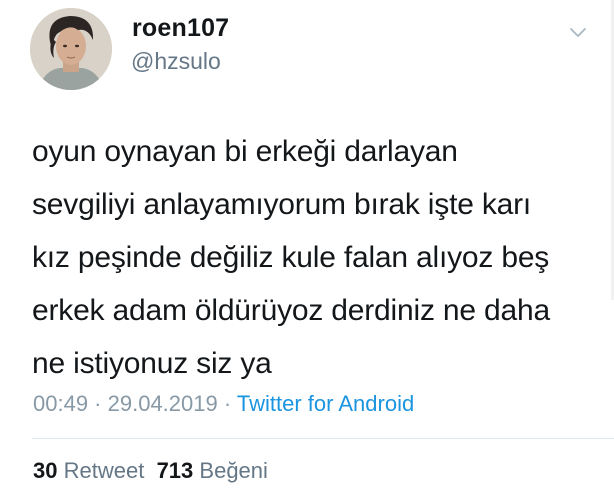 This screenshot has width=614, height=499. Describe the element at coordinates (323, 438) in the screenshot. I see `divider` at that location.